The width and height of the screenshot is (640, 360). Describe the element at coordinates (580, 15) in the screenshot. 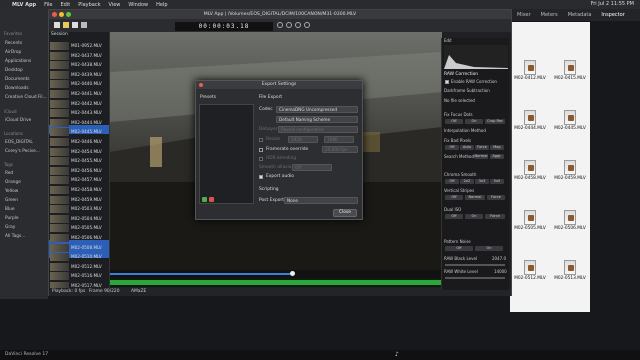

I see `tab-metadata: Metadata` at that location.